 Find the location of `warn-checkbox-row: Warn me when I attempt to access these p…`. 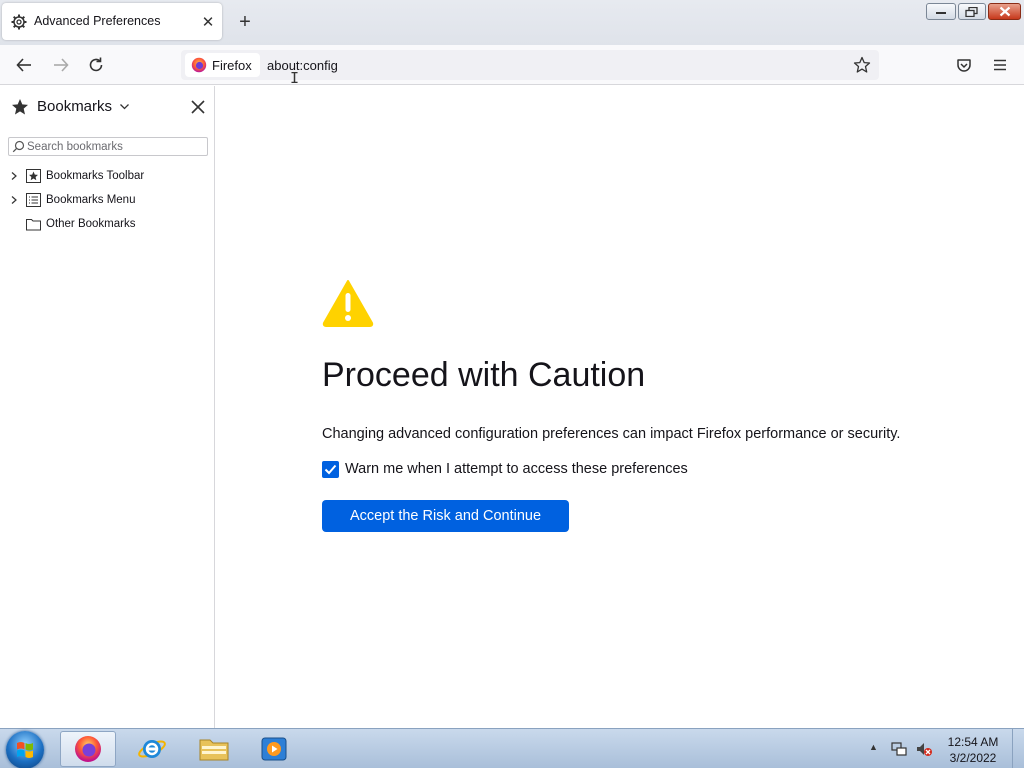

warn-checkbox-row: Warn me when I attempt to access these p… is located at coordinates (505, 469).